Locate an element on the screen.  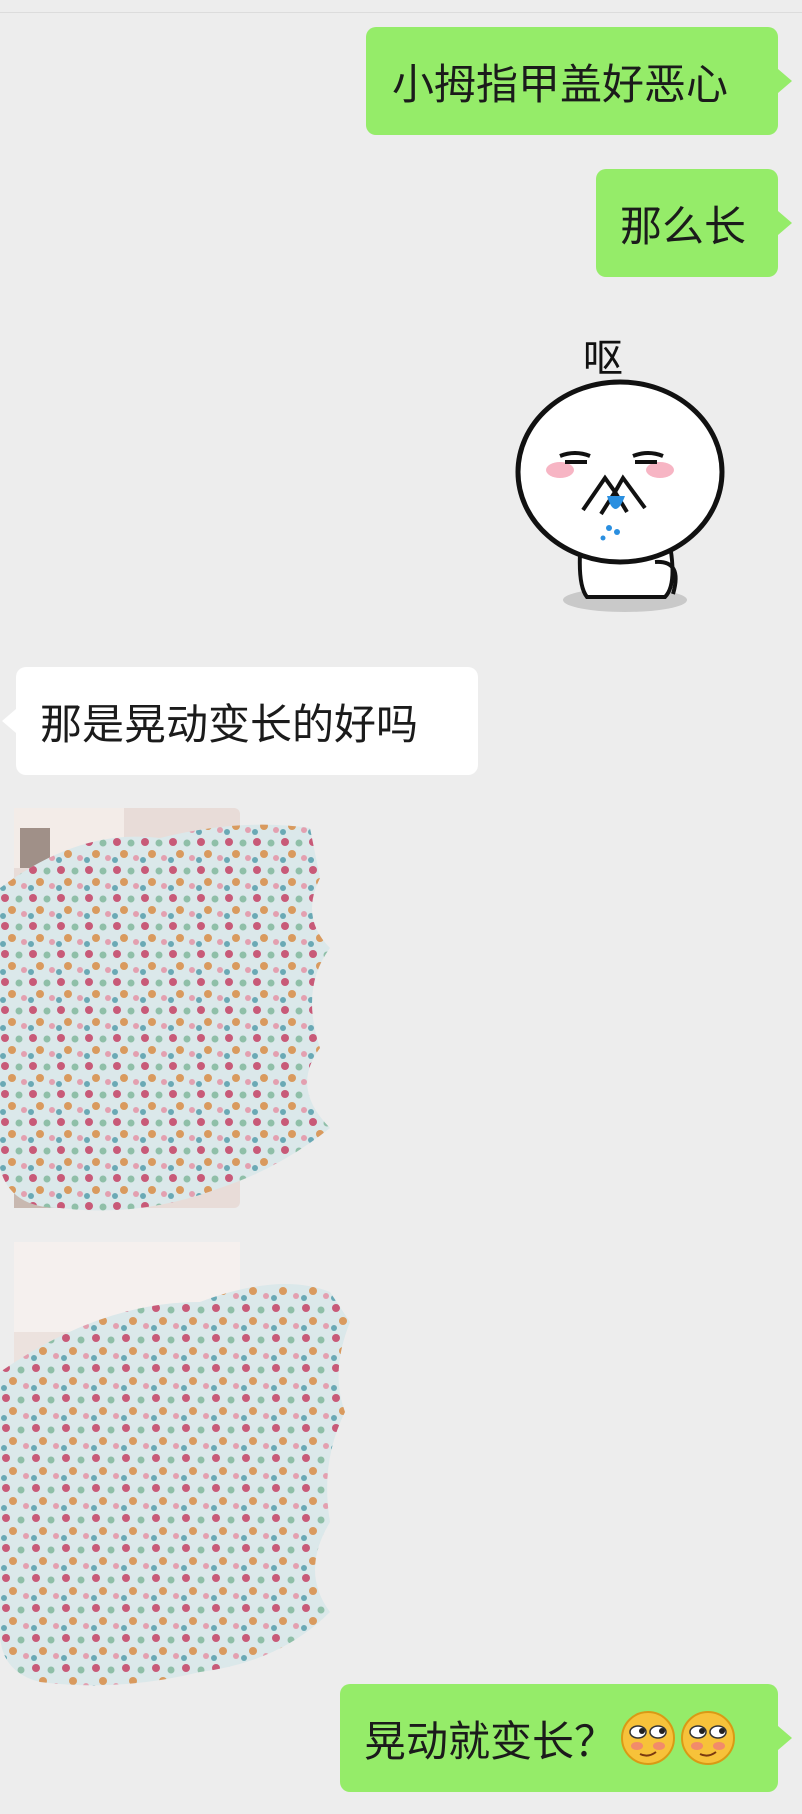
outgoing-message-bubble: 小拇指甲盖好恶心 is located at coordinates (579, 81).